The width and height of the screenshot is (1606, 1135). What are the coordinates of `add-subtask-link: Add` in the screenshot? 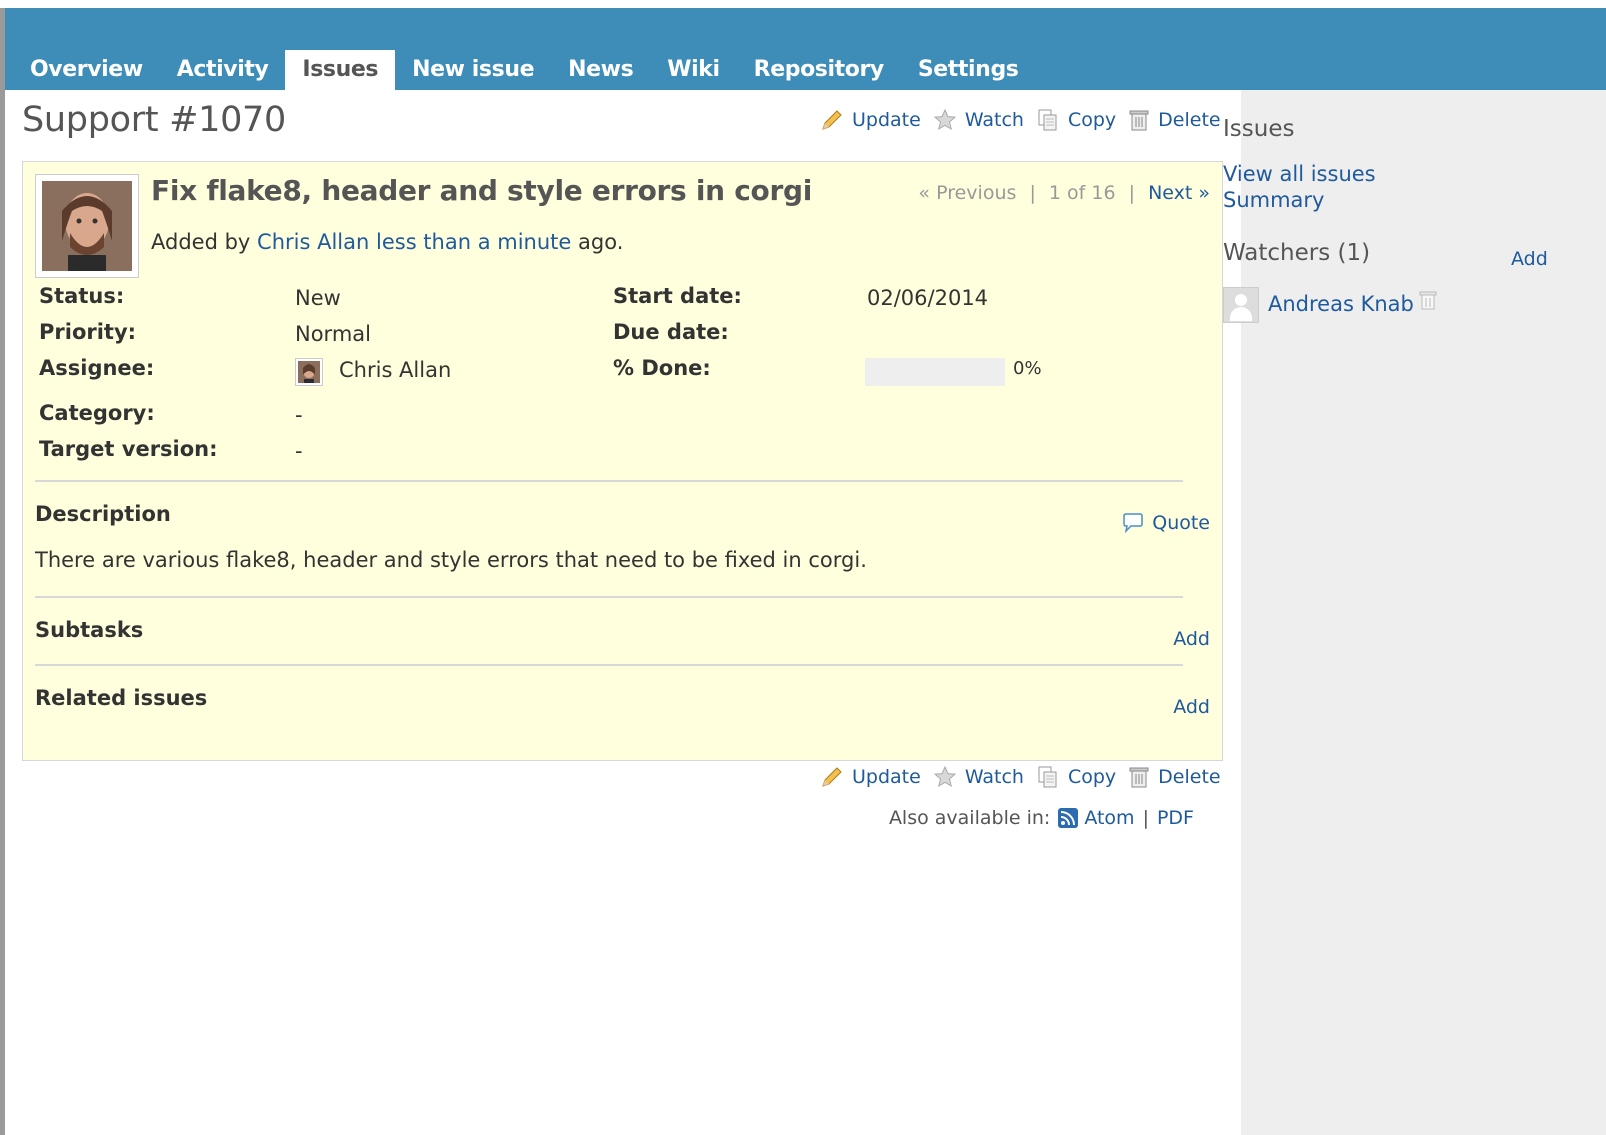 It's located at (1191, 639).